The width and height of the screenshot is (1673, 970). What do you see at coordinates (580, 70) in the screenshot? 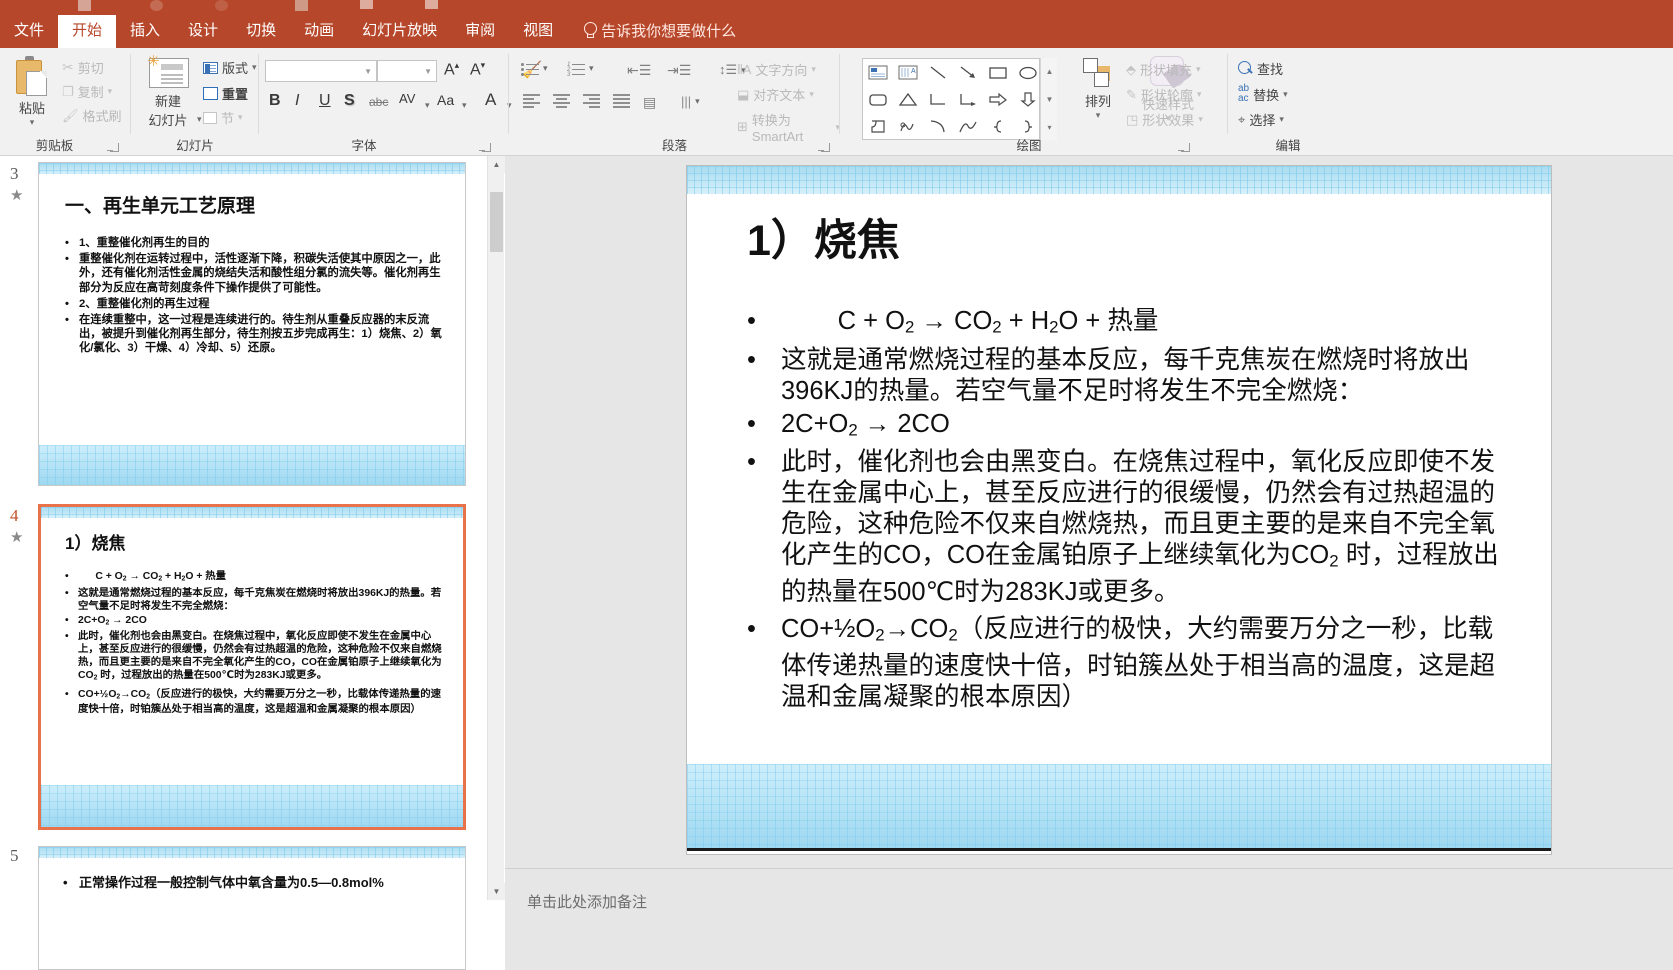
I see `numbering-button: 1 2 3 ▾` at bounding box center [580, 70].